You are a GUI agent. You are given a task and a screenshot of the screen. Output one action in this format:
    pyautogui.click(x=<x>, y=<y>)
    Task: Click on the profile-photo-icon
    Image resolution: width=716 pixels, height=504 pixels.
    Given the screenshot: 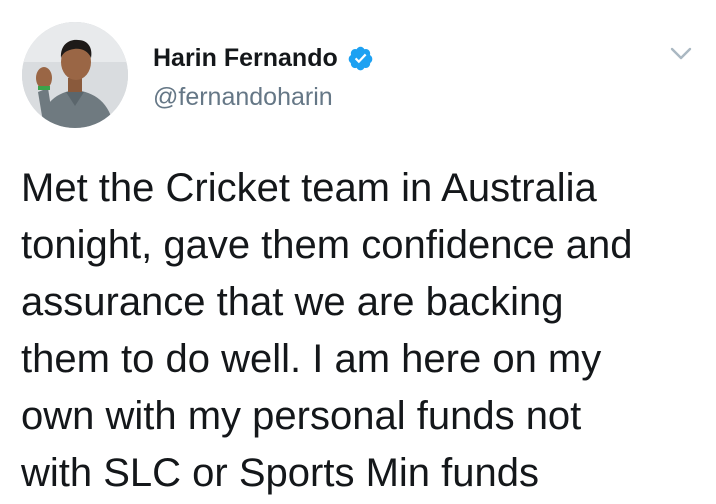 What is the action you would take?
    pyautogui.click(x=75, y=75)
    